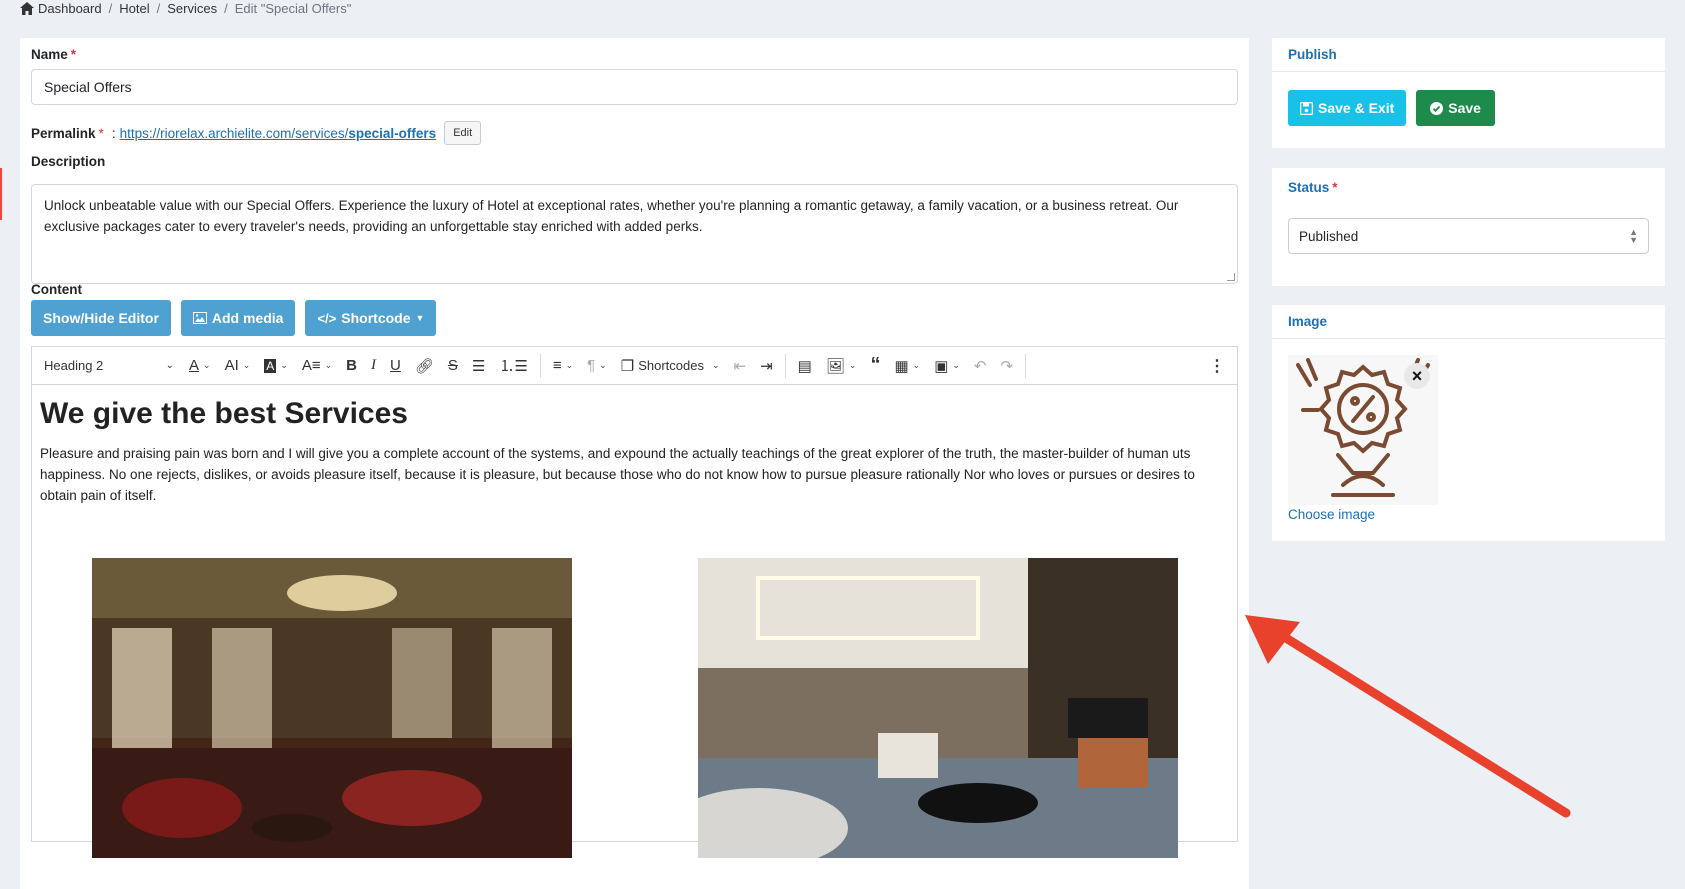 This screenshot has height=889, width=1685. What do you see at coordinates (627, 366) in the screenshot?
I see `shortcodes-icon: ❐` at bounding box center [627, 366].